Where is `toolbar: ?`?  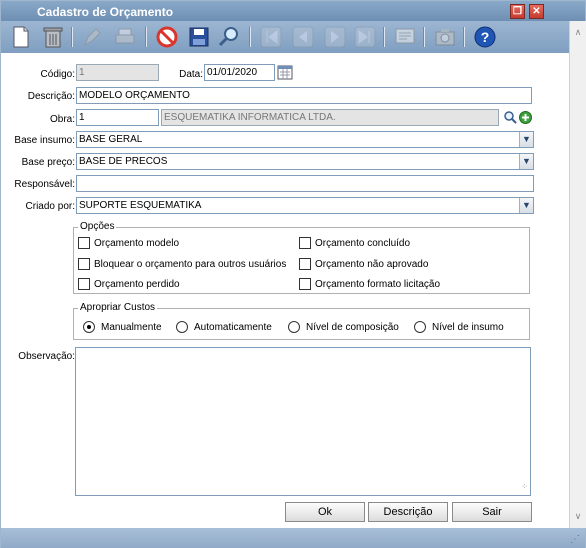
toolbar: ? is located at coordinates (285, 37).